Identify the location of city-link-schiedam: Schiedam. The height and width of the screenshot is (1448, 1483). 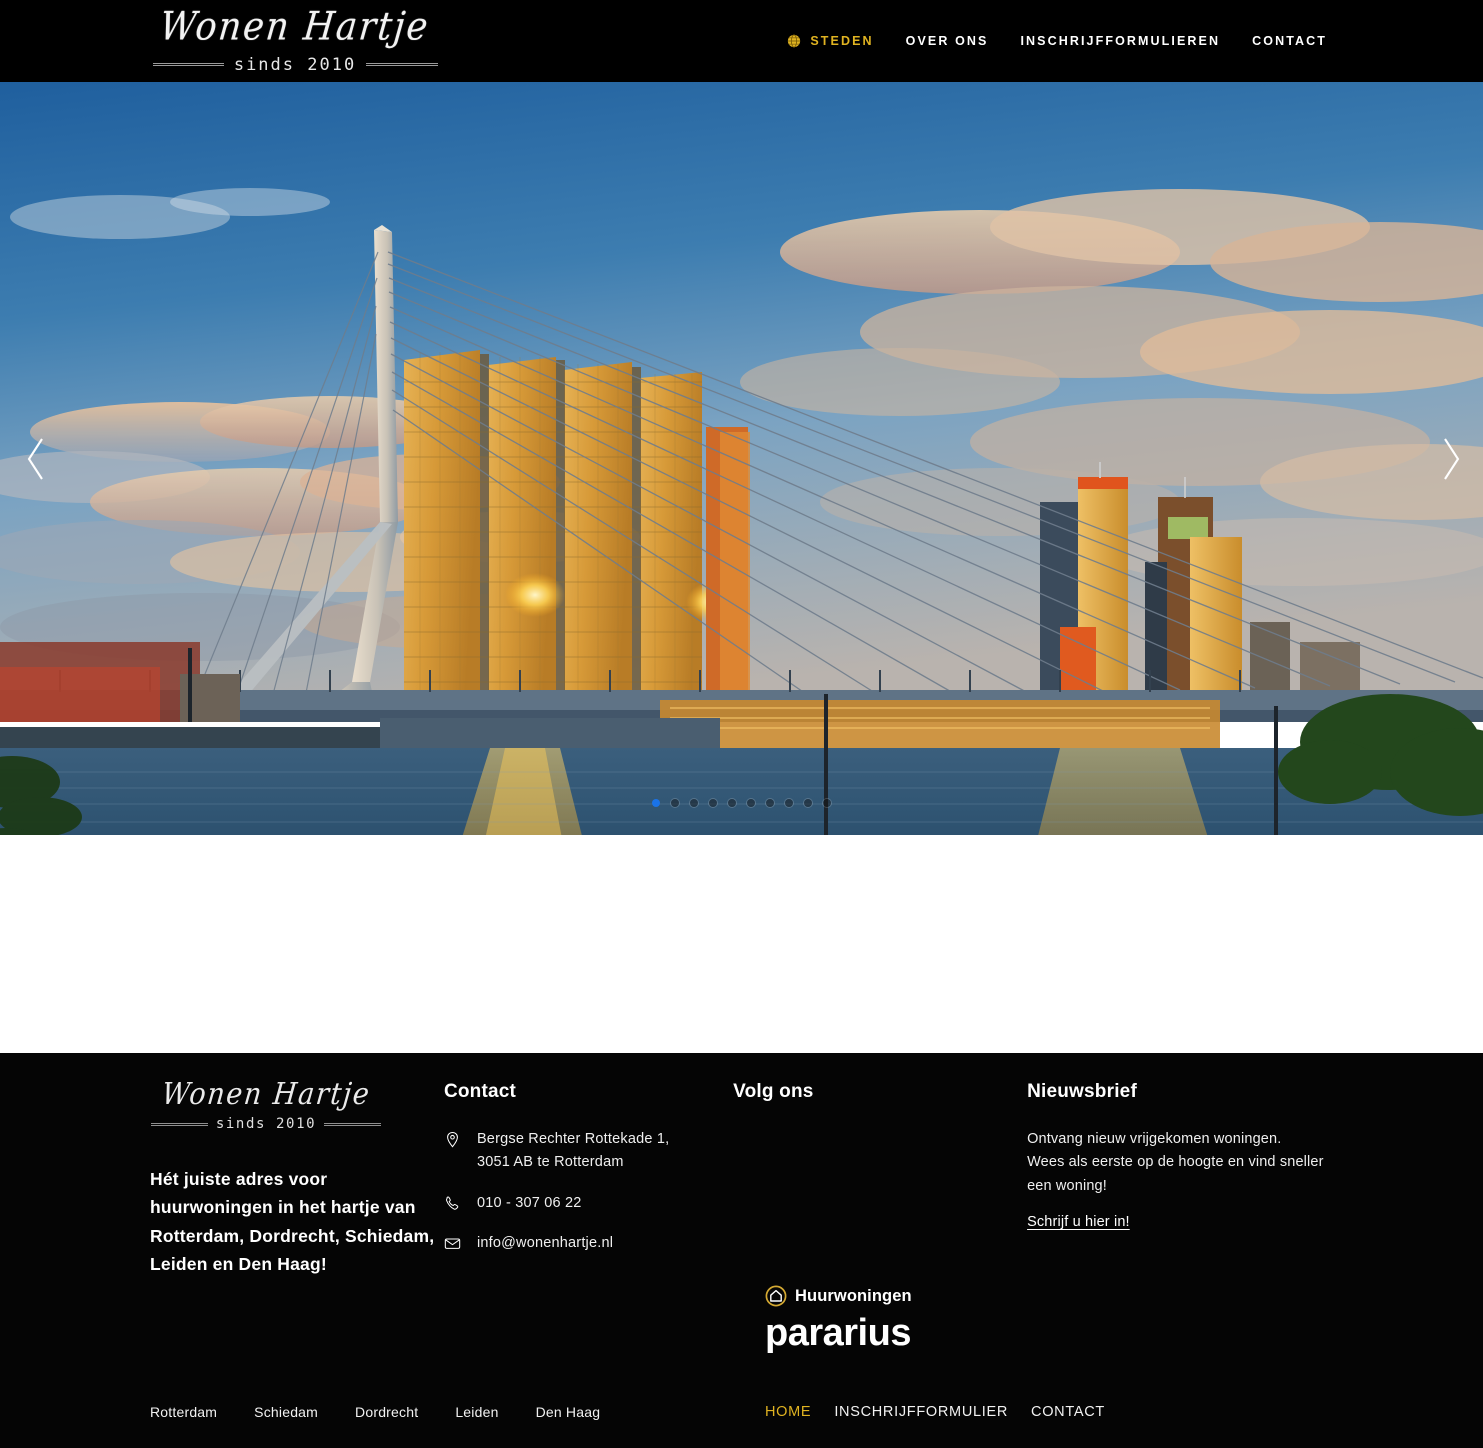
(304, 1412).